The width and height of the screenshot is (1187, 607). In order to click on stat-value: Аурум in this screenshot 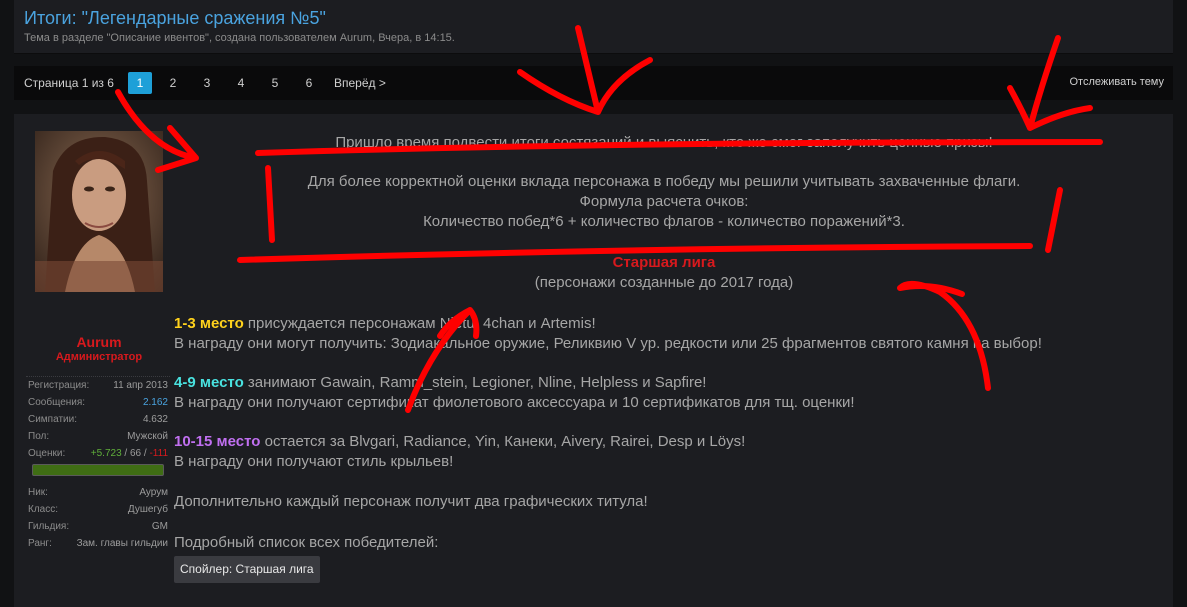, I will do `click(153, 492)`.